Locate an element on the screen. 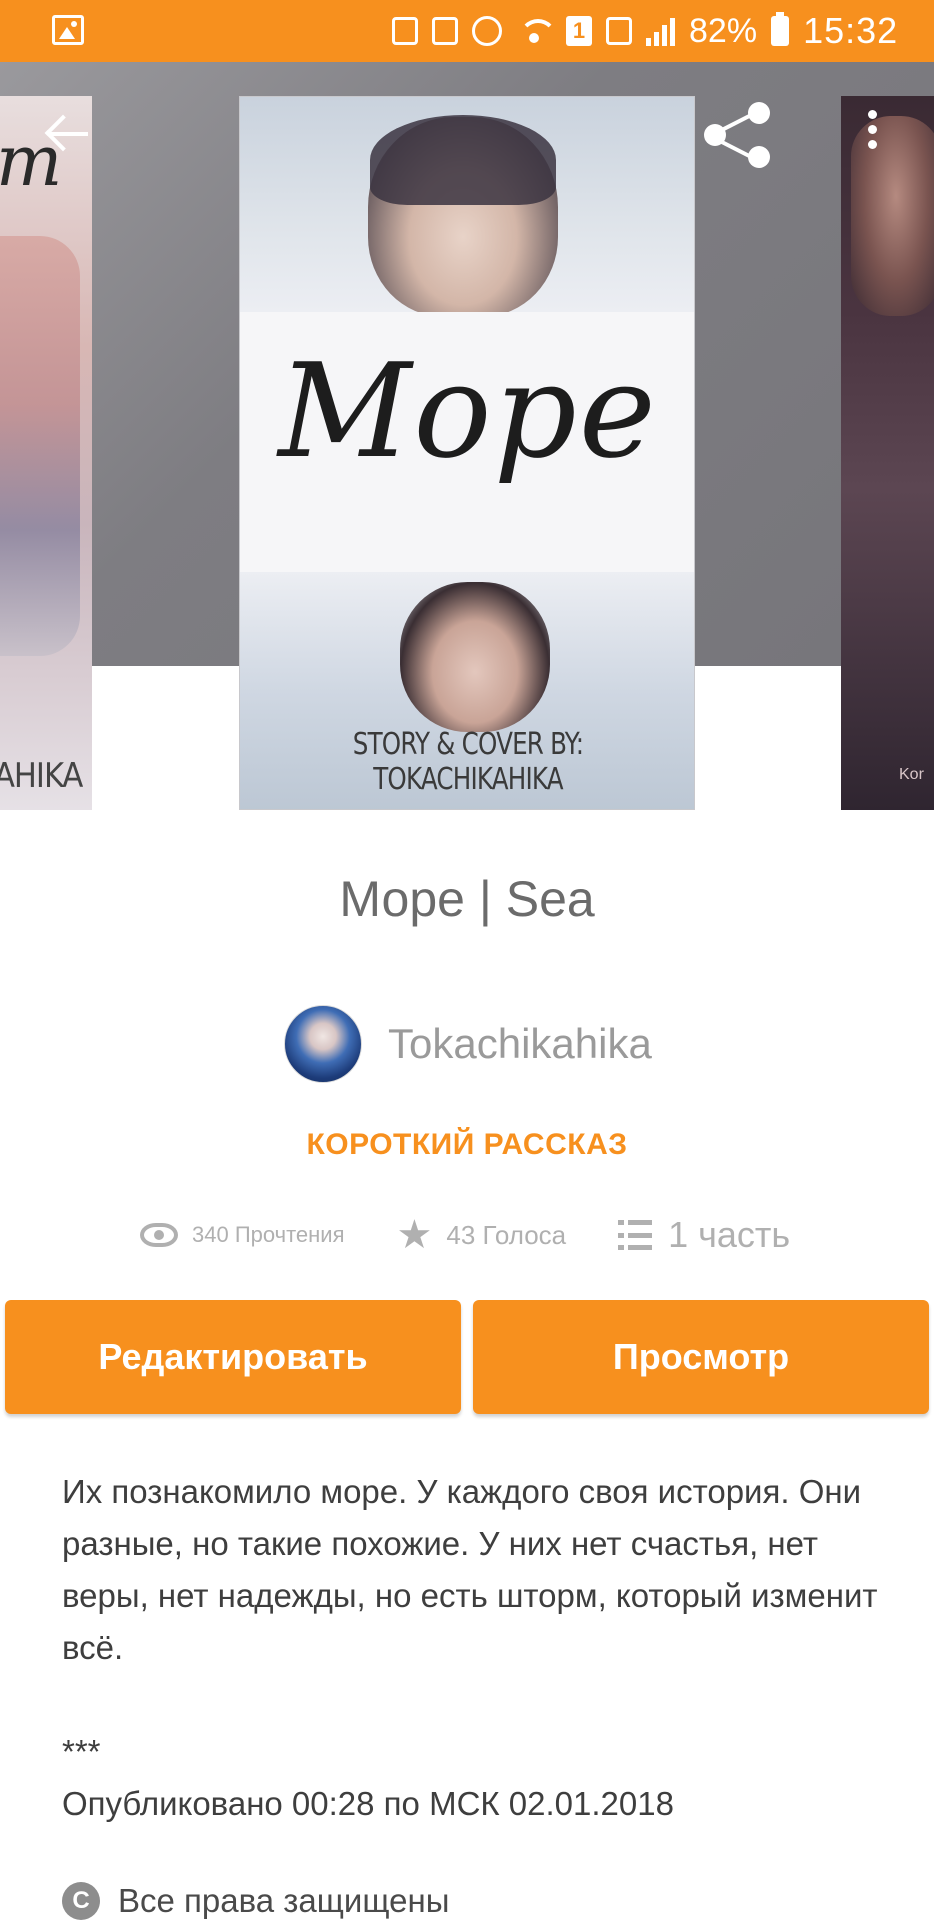 The image size is (934, 1920). eye-icon is located at coordinates (159, 1235).